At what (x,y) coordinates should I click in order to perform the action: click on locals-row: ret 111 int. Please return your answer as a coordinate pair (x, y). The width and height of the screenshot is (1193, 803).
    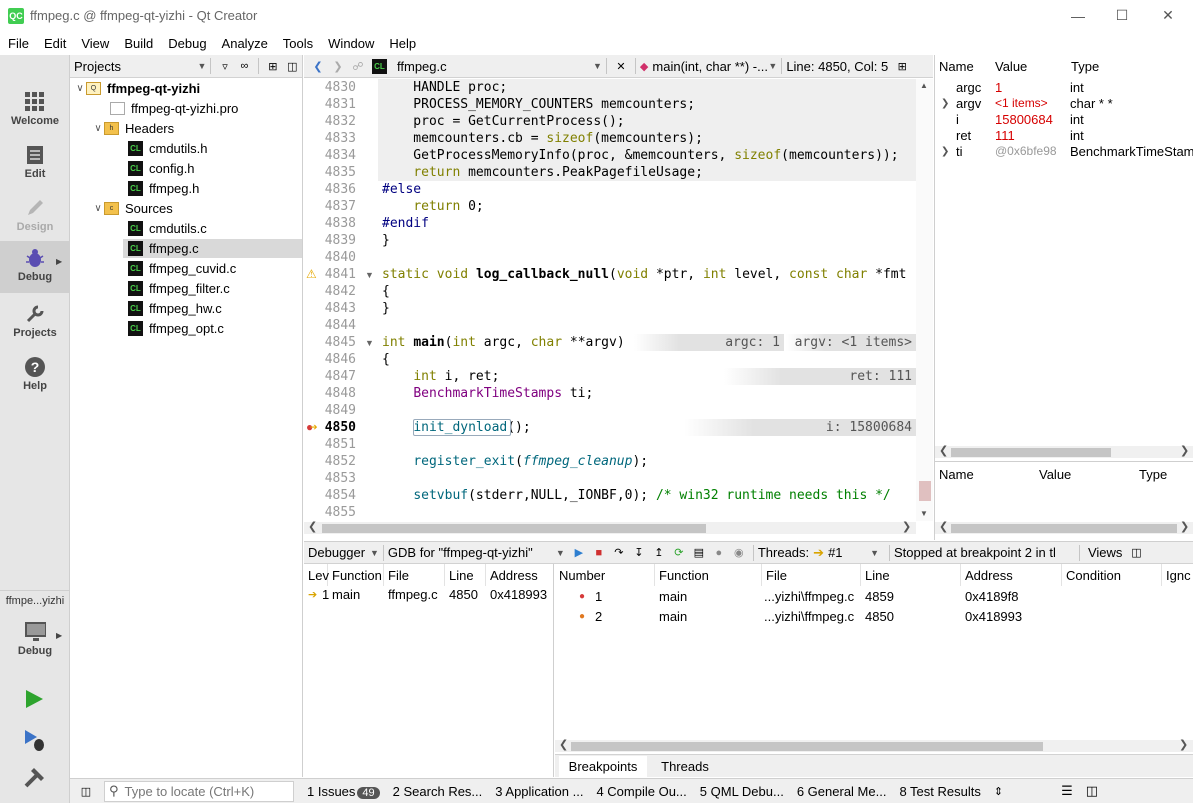
    Looking at the image, I should click on (1064, 135).